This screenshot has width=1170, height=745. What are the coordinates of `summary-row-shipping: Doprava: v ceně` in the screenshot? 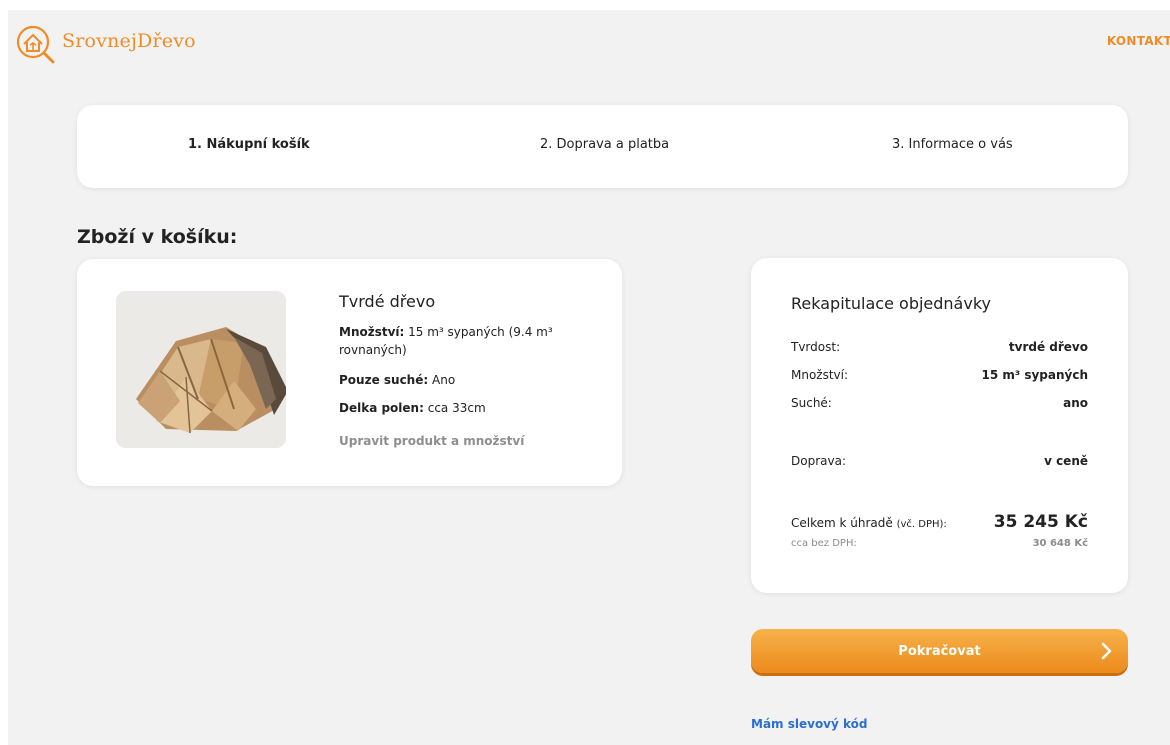 It's located at (939, 461).